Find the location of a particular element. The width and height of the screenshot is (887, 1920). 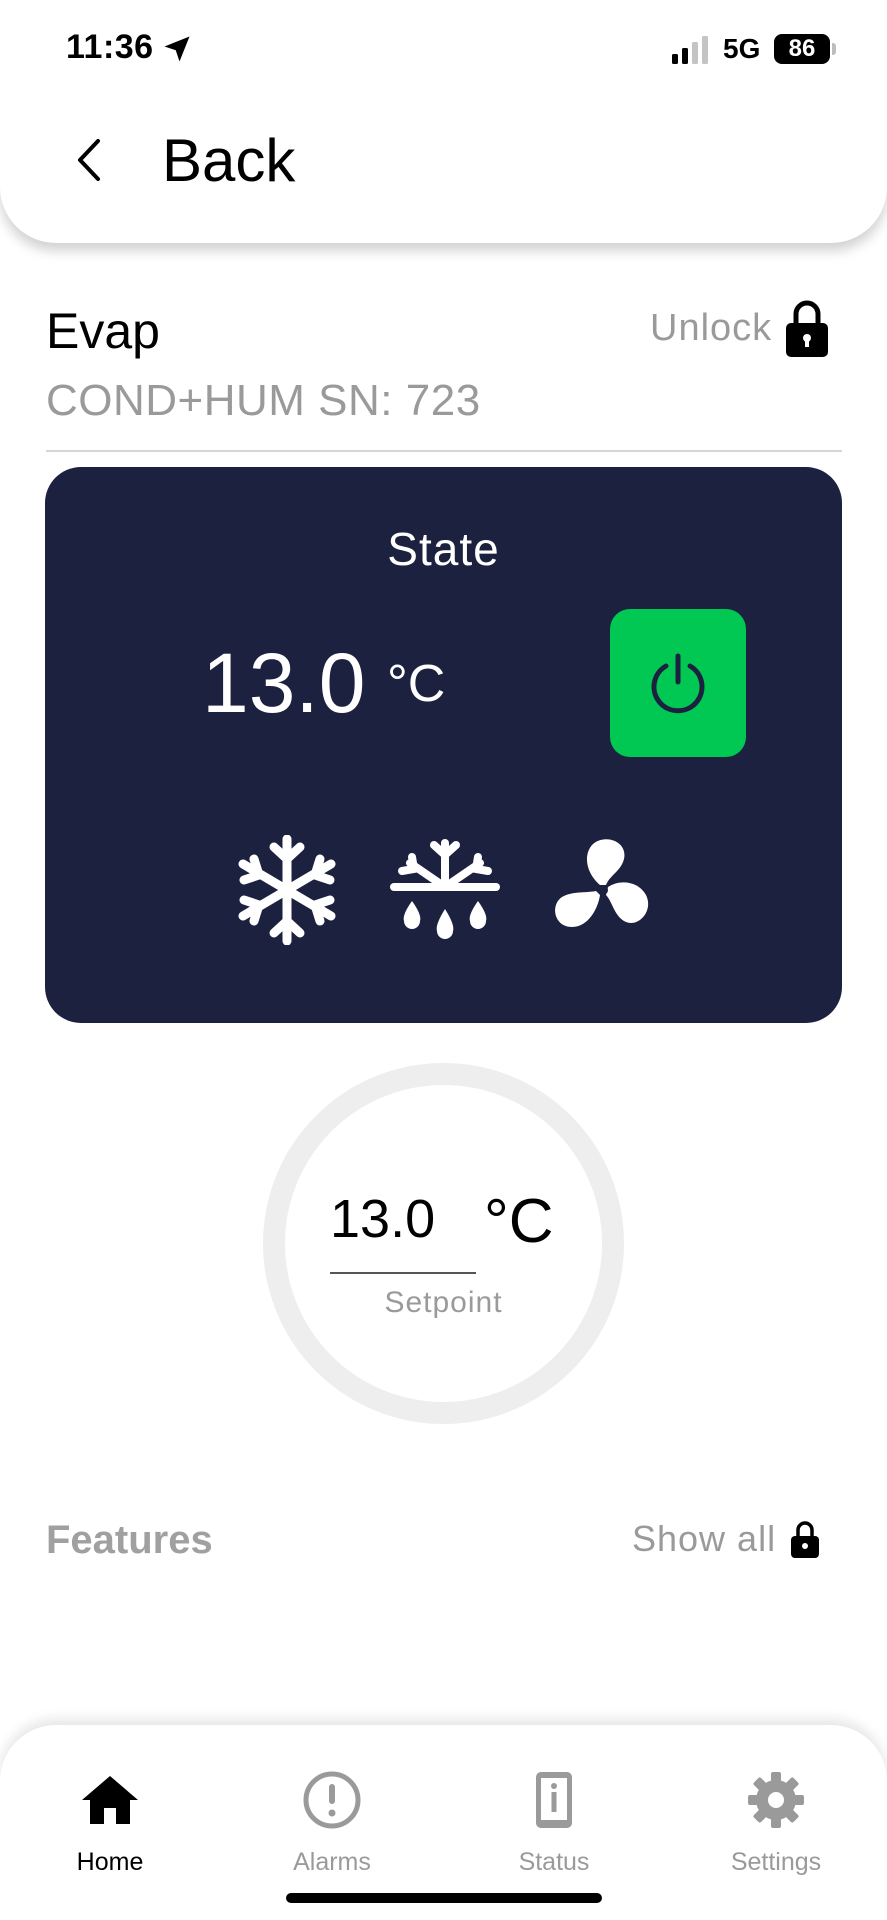

battery-nub is located at coordinates (834, 49).